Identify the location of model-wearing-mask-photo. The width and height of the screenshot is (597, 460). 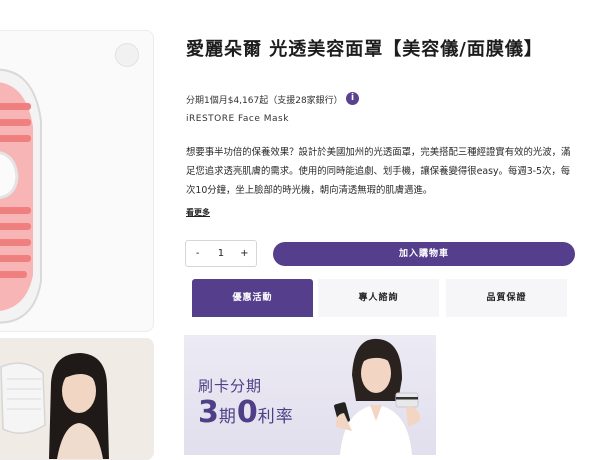
(76, 399).